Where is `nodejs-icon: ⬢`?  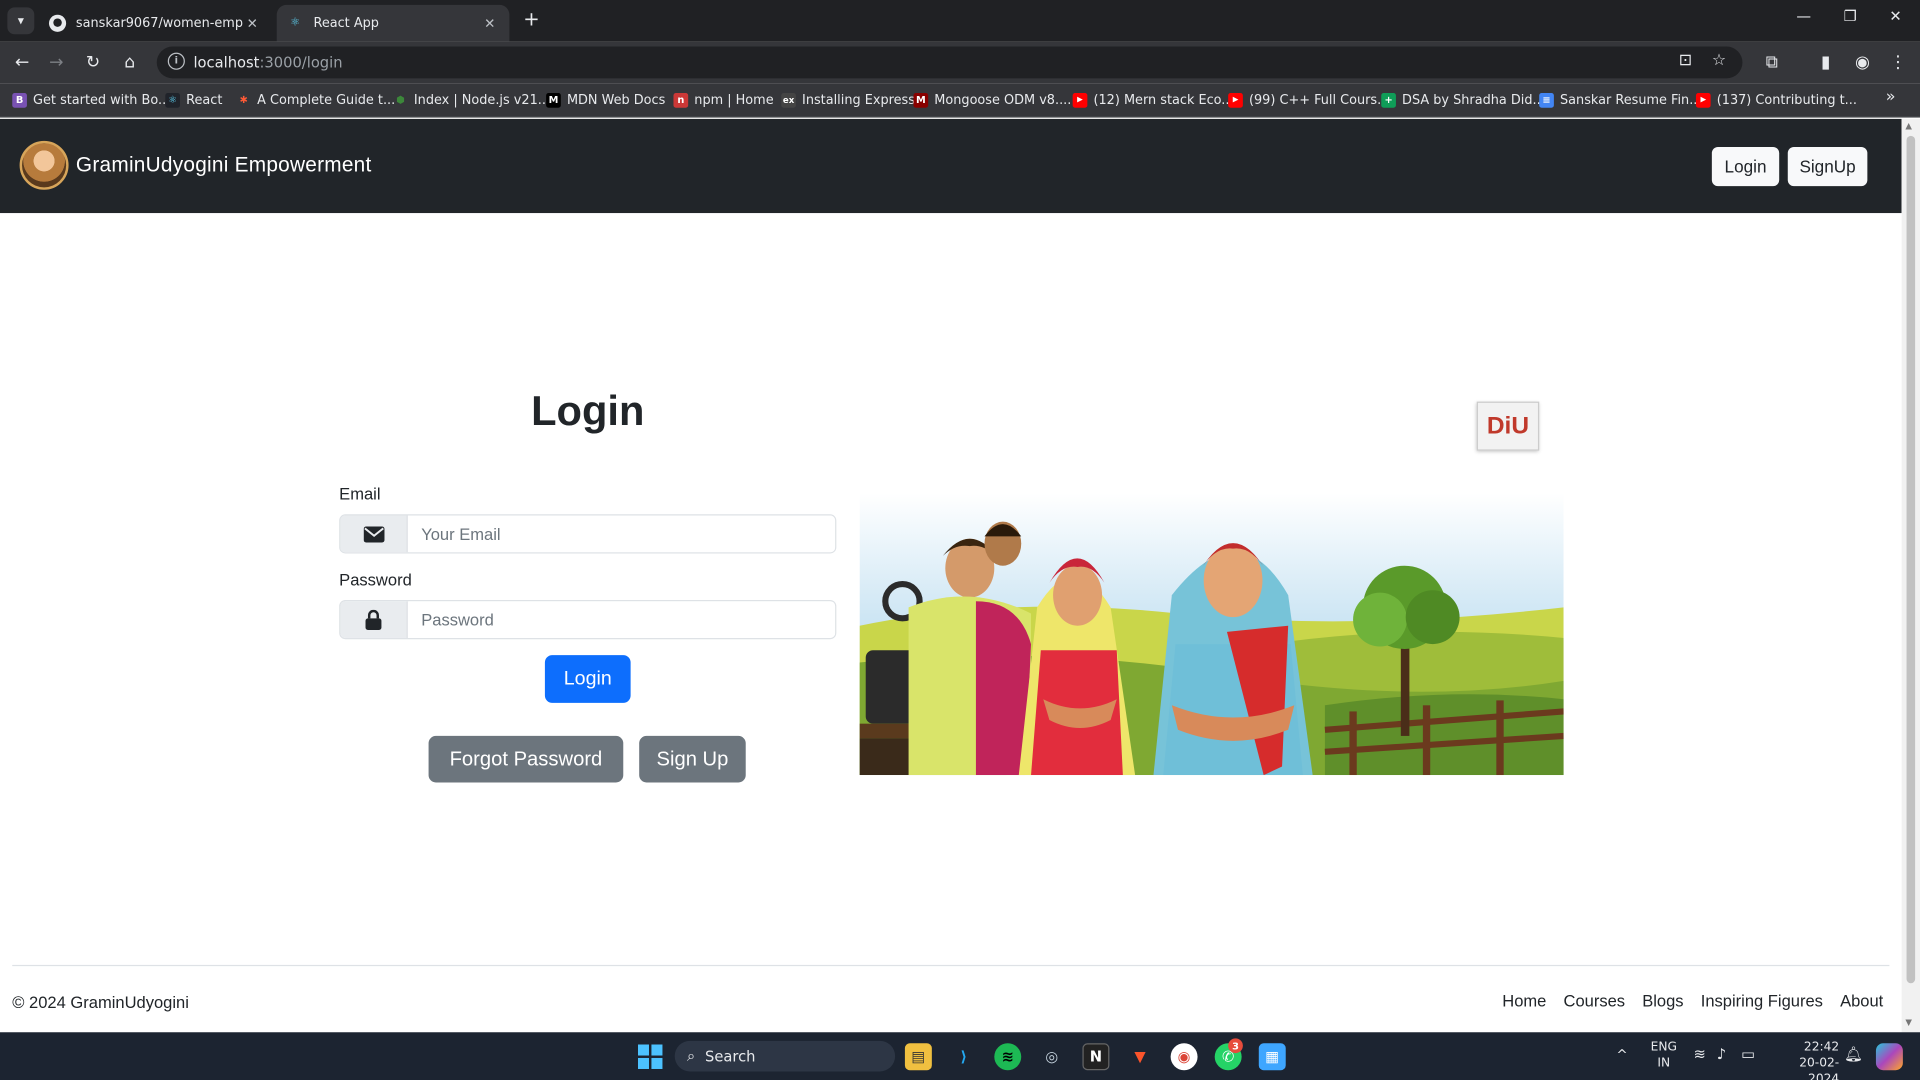 nodejs-icon: ⬢ is located at coordinates (400, 100).